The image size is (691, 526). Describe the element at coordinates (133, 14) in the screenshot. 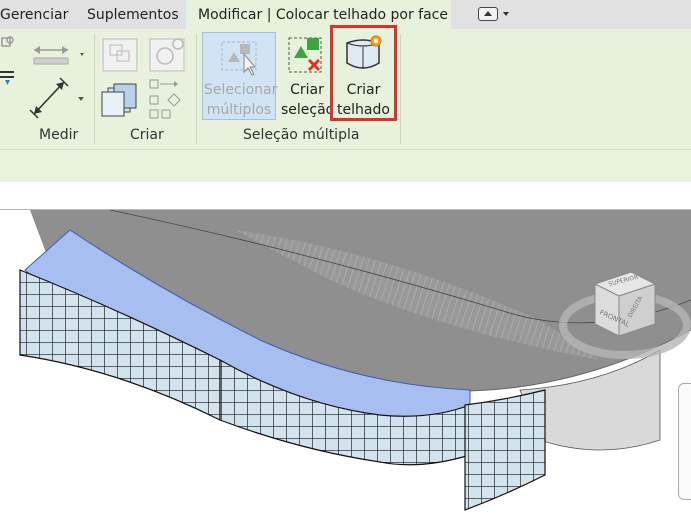

I see `tab-addins: Suplementos` at that location.